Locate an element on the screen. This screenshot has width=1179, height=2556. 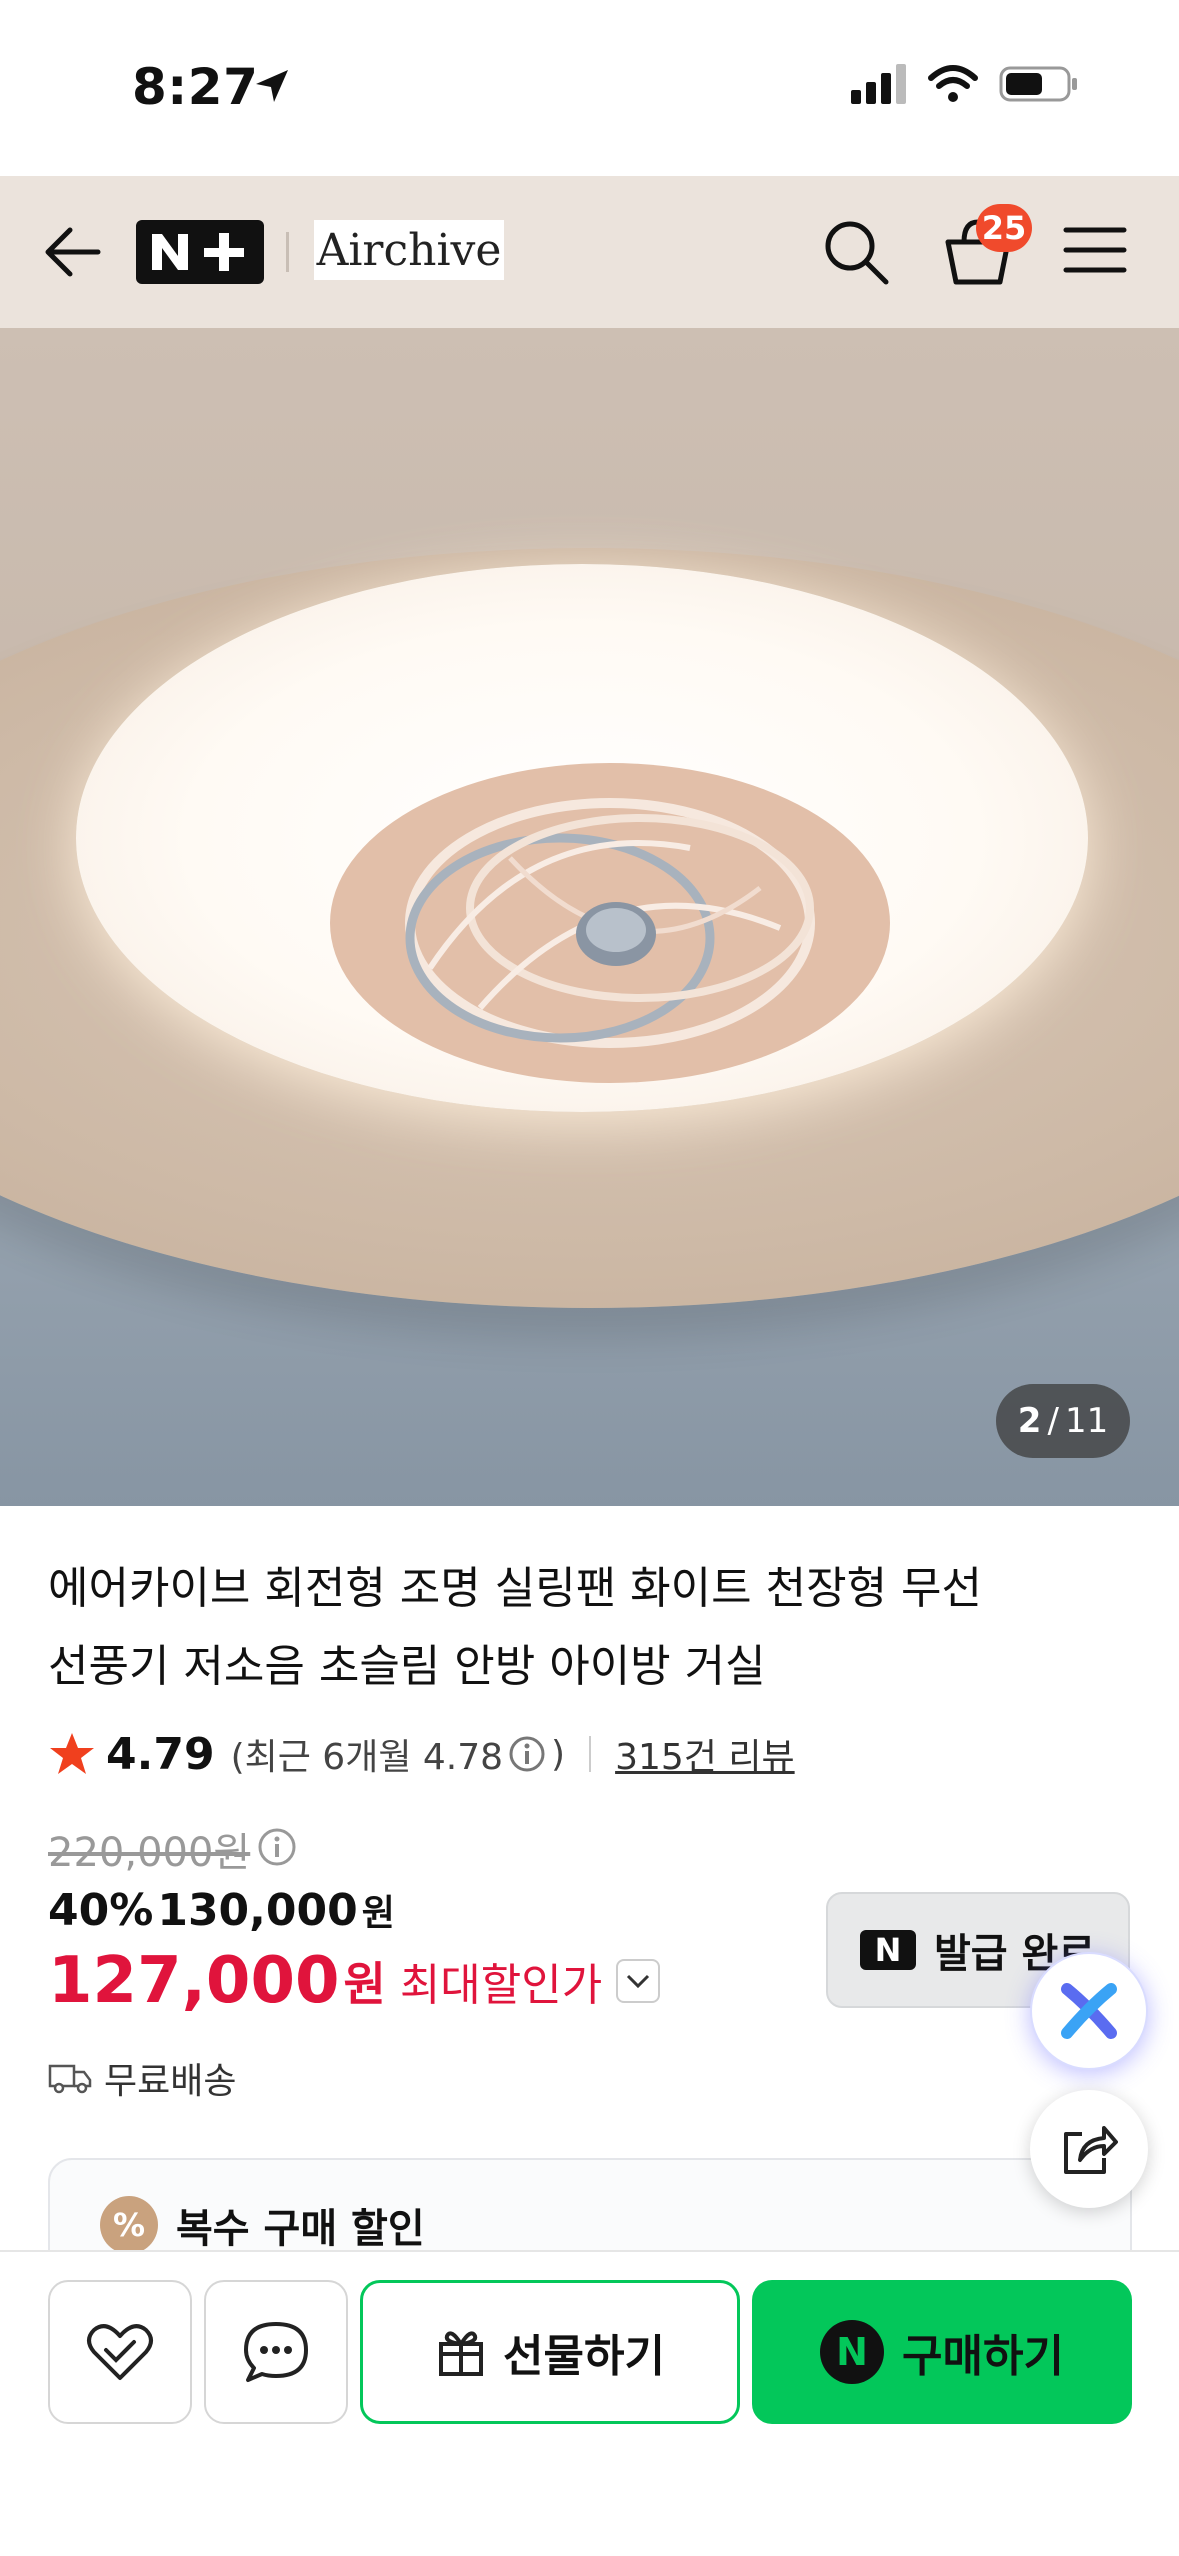
sale-price-unit: 원 is located at coordinates (378, 1913).